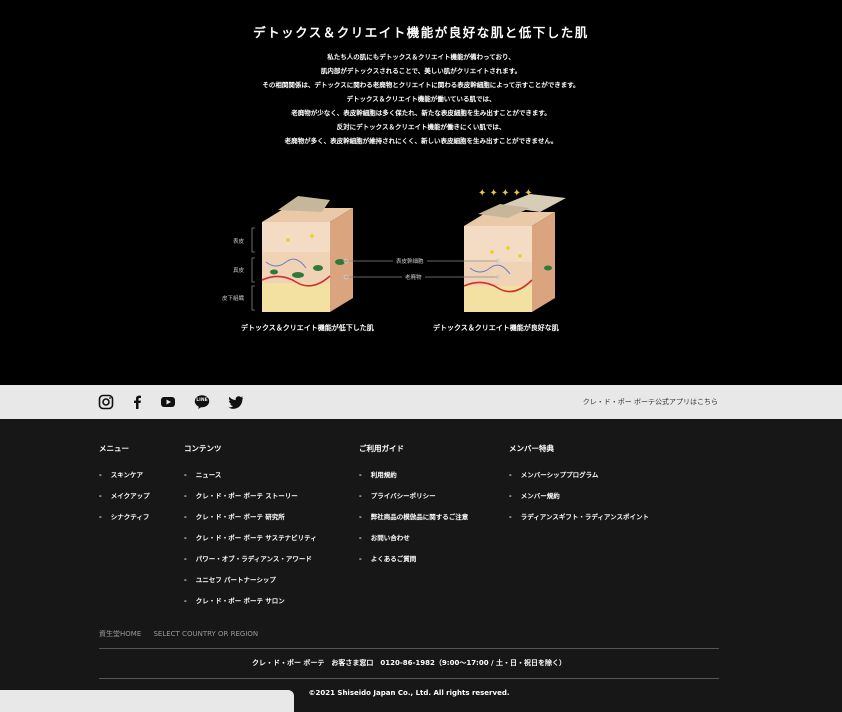  I want to click on caption-good-skin: デトックス＆クリエイト機能が良好な肌, so click(496, 328).